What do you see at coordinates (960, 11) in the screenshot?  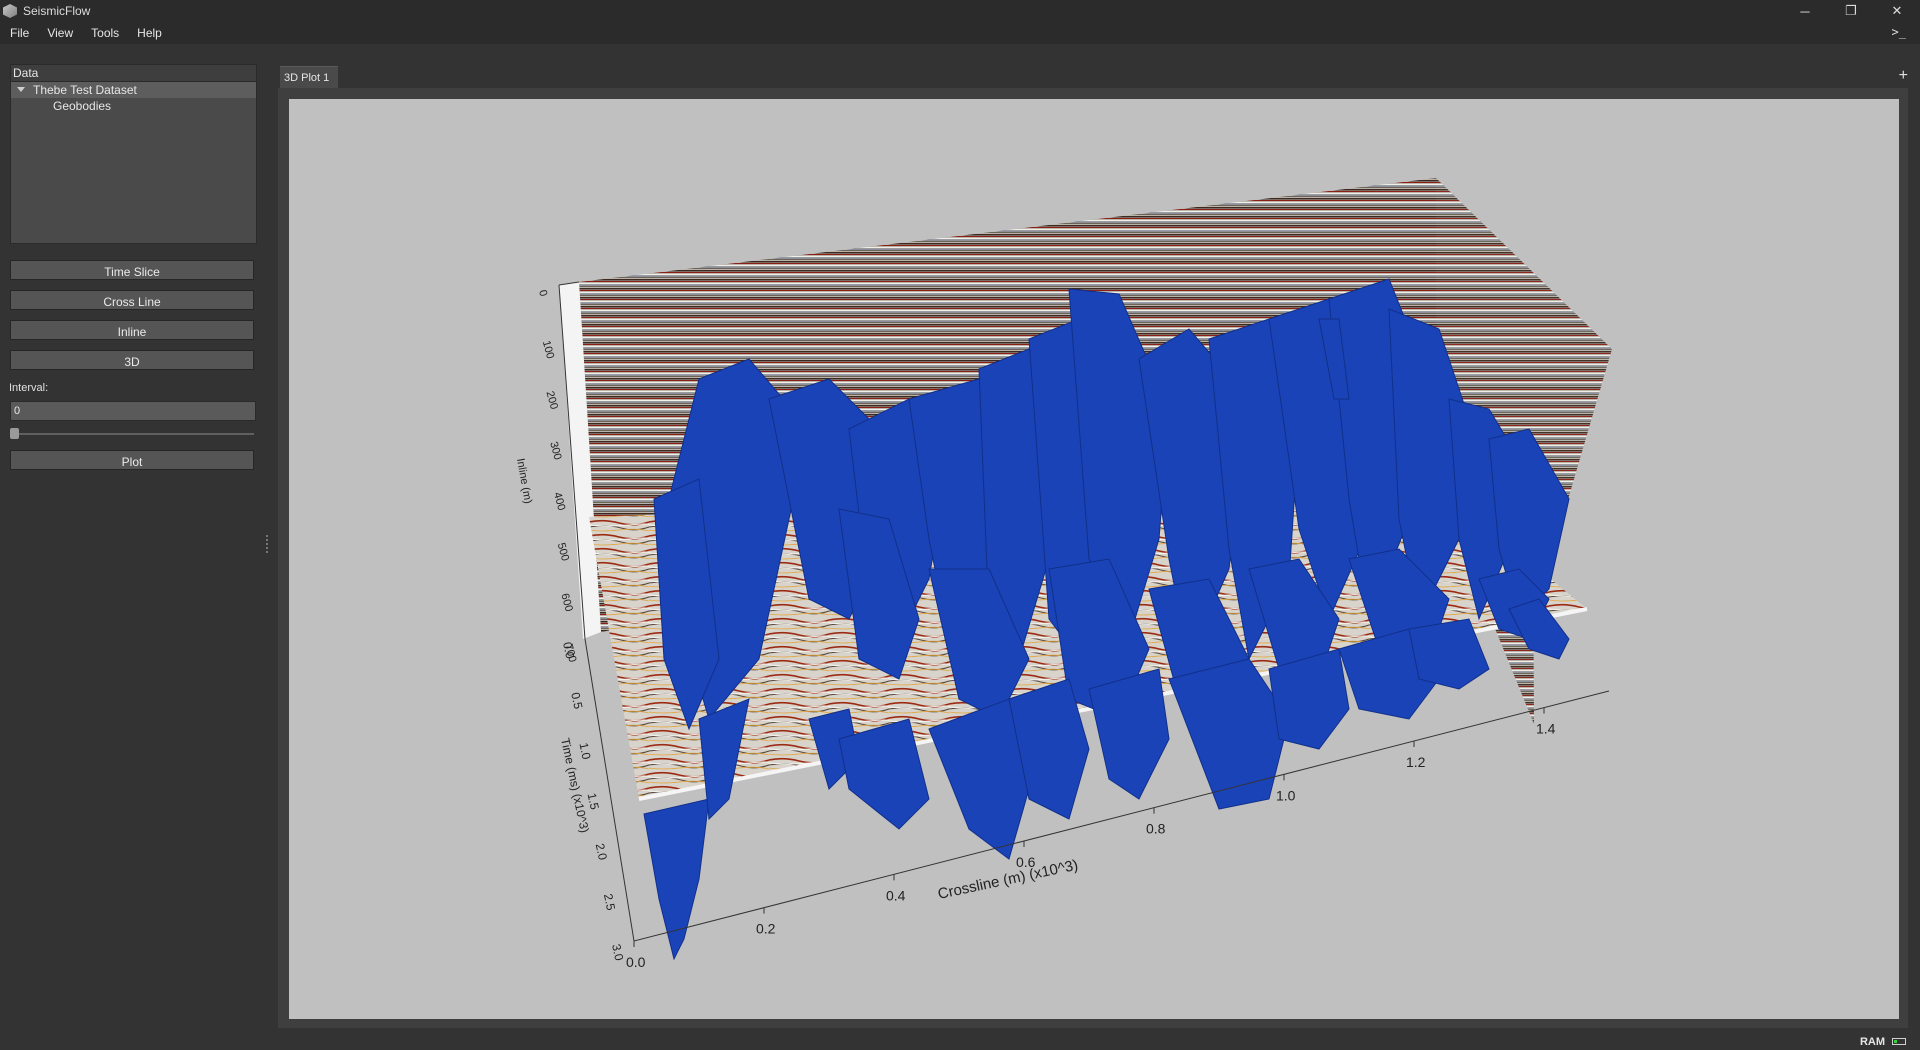 I see `title-bar: SeismicFlow ─ ❐ ✕` at bounding box center [960, 11].